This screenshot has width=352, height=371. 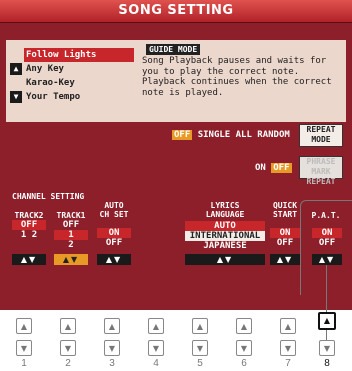 I want to click on hw-down-button-5: ▼, so click(x=200, y=348).